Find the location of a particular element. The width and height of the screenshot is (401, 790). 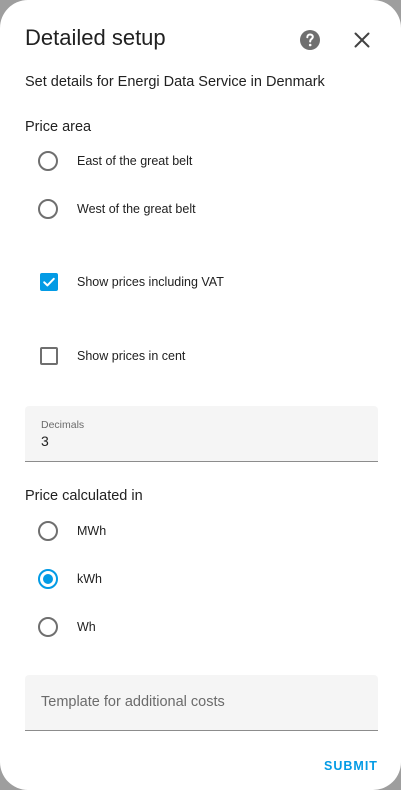

help-circle-icon is located at coordinates (310, 40).